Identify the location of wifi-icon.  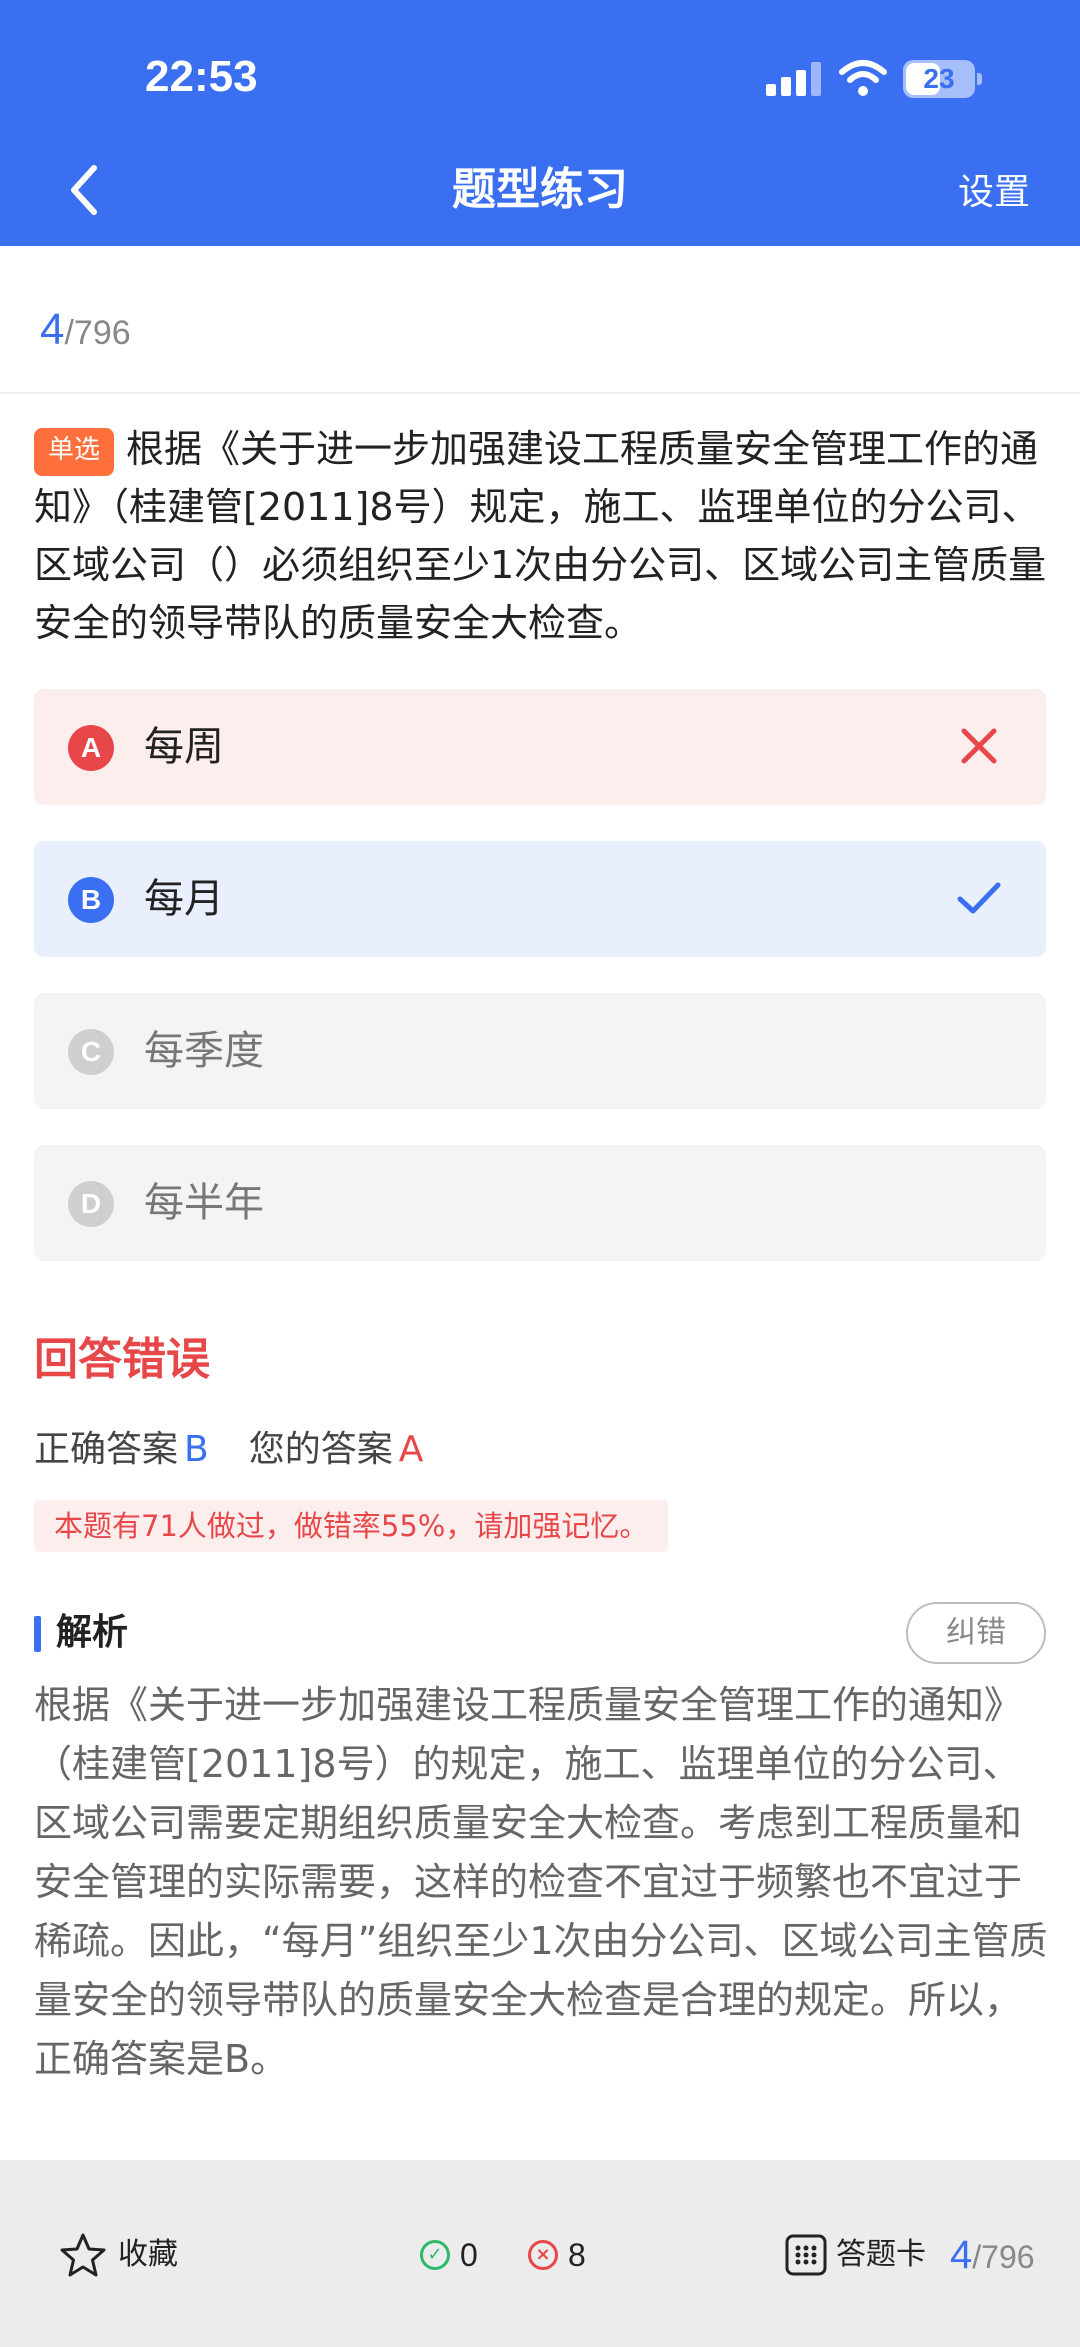
(863, 78).